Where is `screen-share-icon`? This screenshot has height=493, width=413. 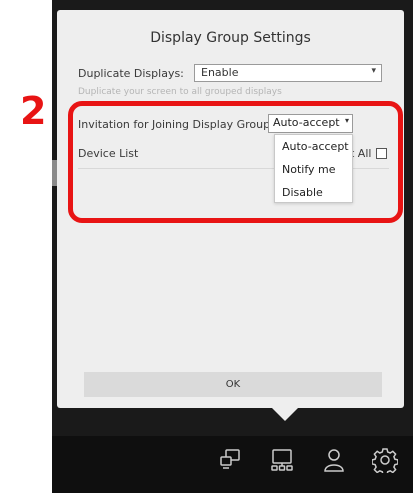 screen-share-icon is located at coordinates (230, 461).